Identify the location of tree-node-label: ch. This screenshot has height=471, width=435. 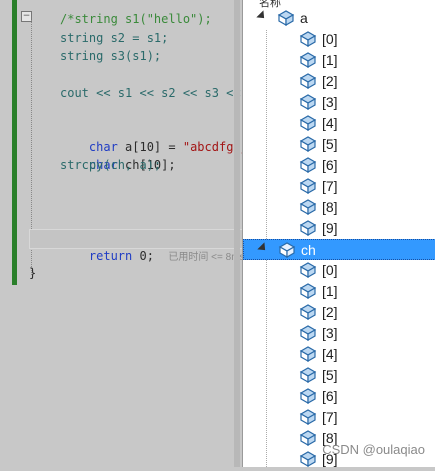
(308, 250).